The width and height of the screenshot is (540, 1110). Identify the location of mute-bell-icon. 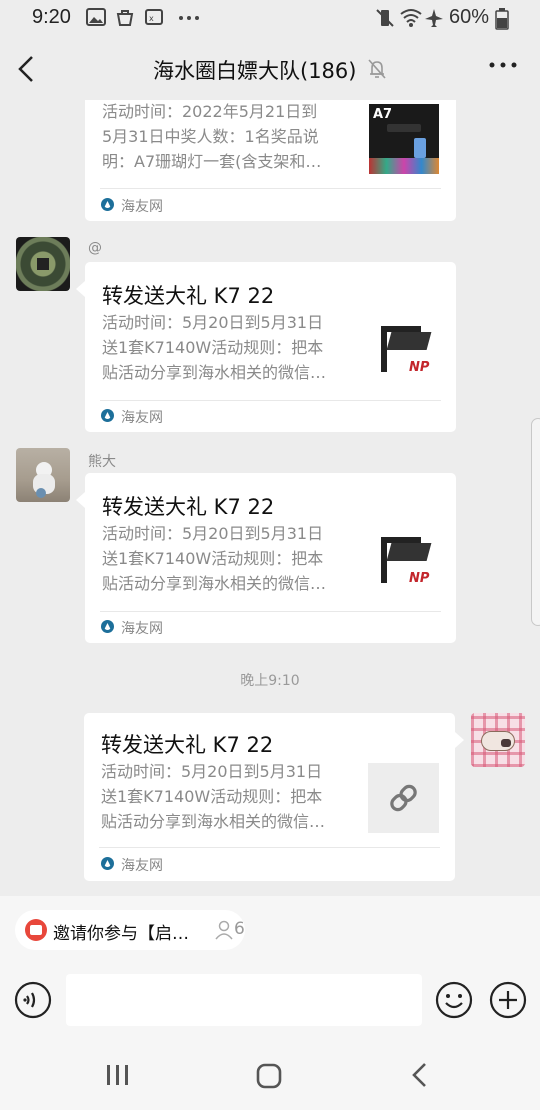
(377, 69).